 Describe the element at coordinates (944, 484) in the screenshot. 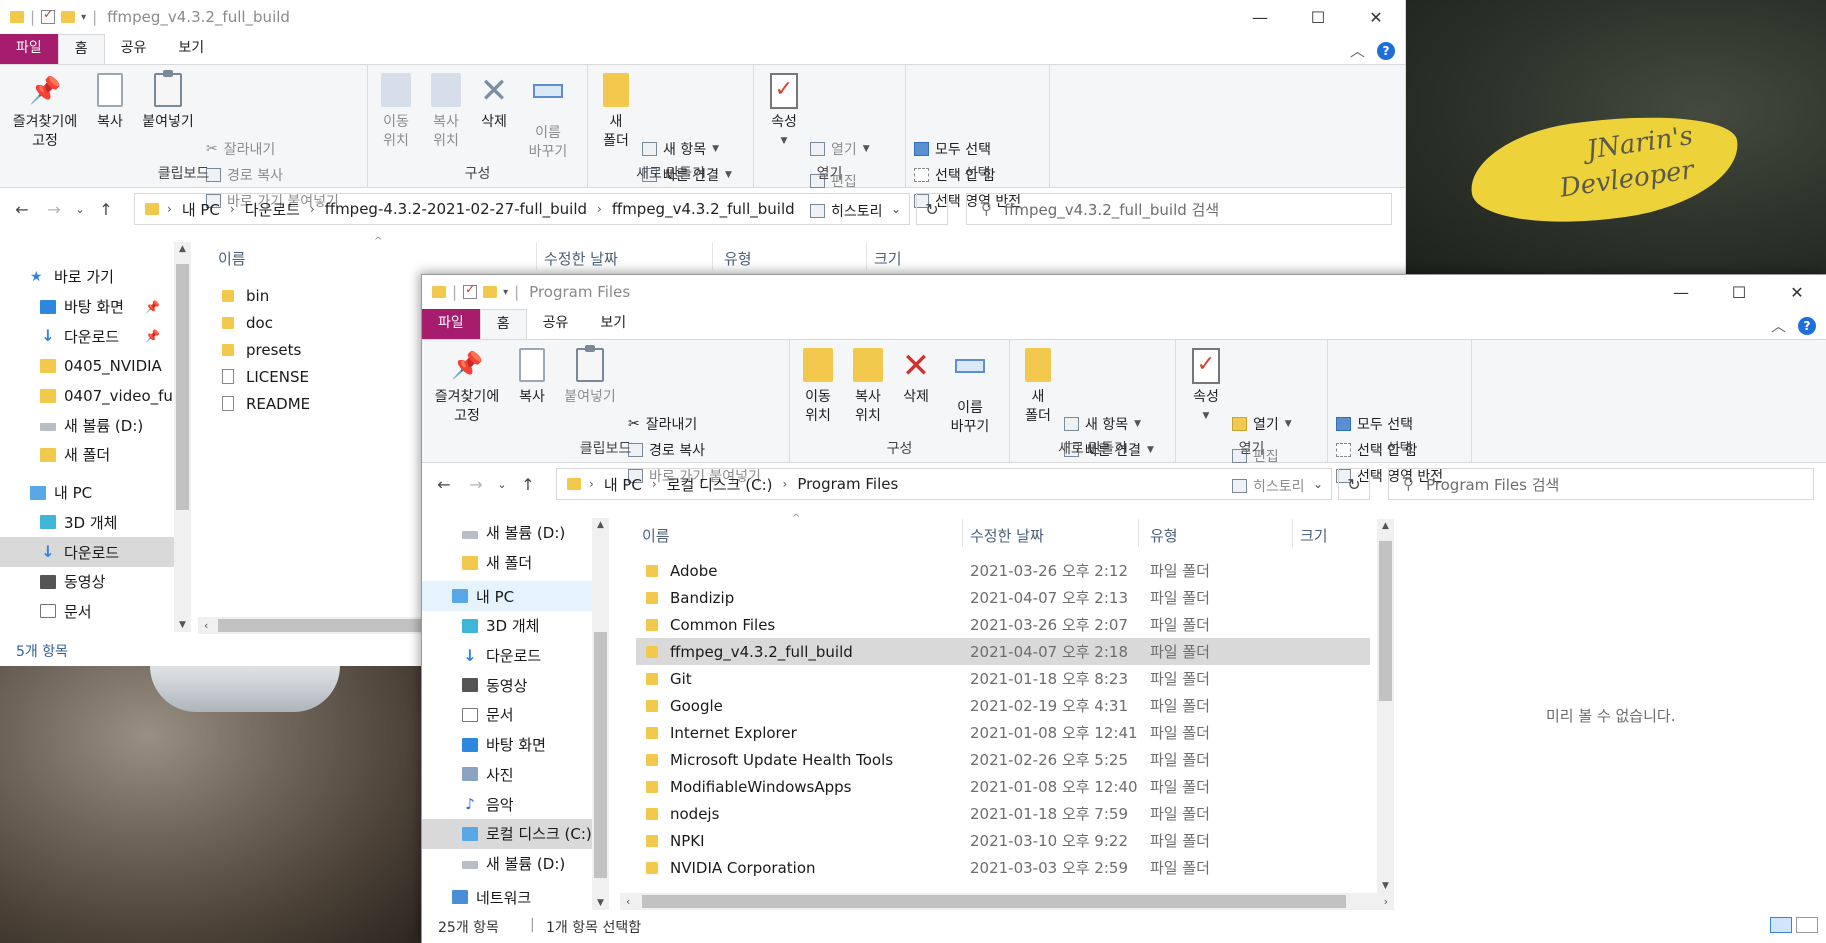

I see `address-bar: › 내 PC › 로컬 디스크 (C:) › Program Files ⌄` at that location.